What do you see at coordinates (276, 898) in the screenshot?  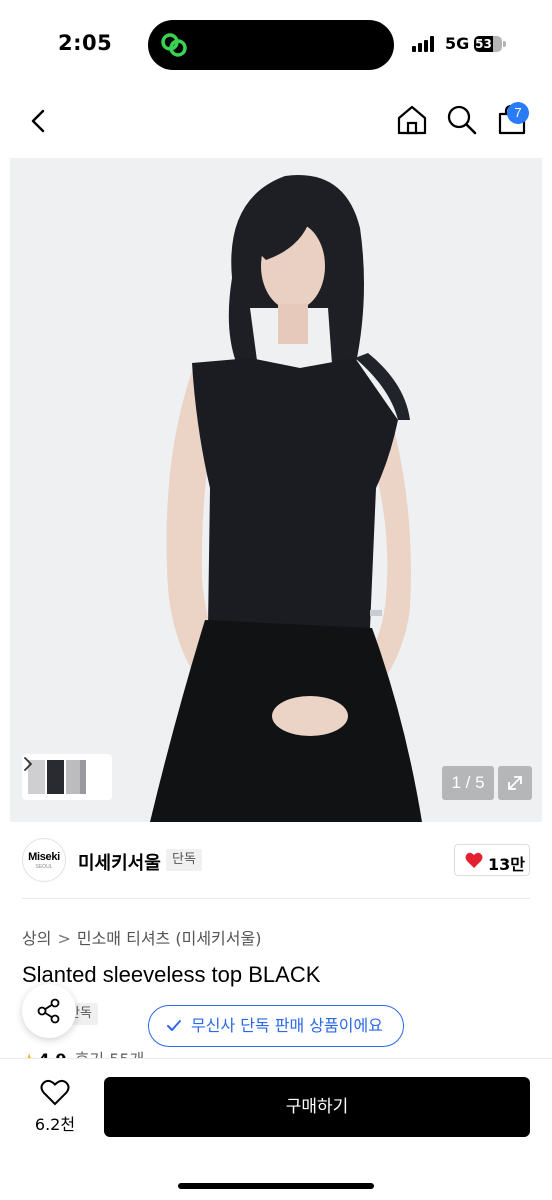 I see `divider` at bounding box center [276, 898].